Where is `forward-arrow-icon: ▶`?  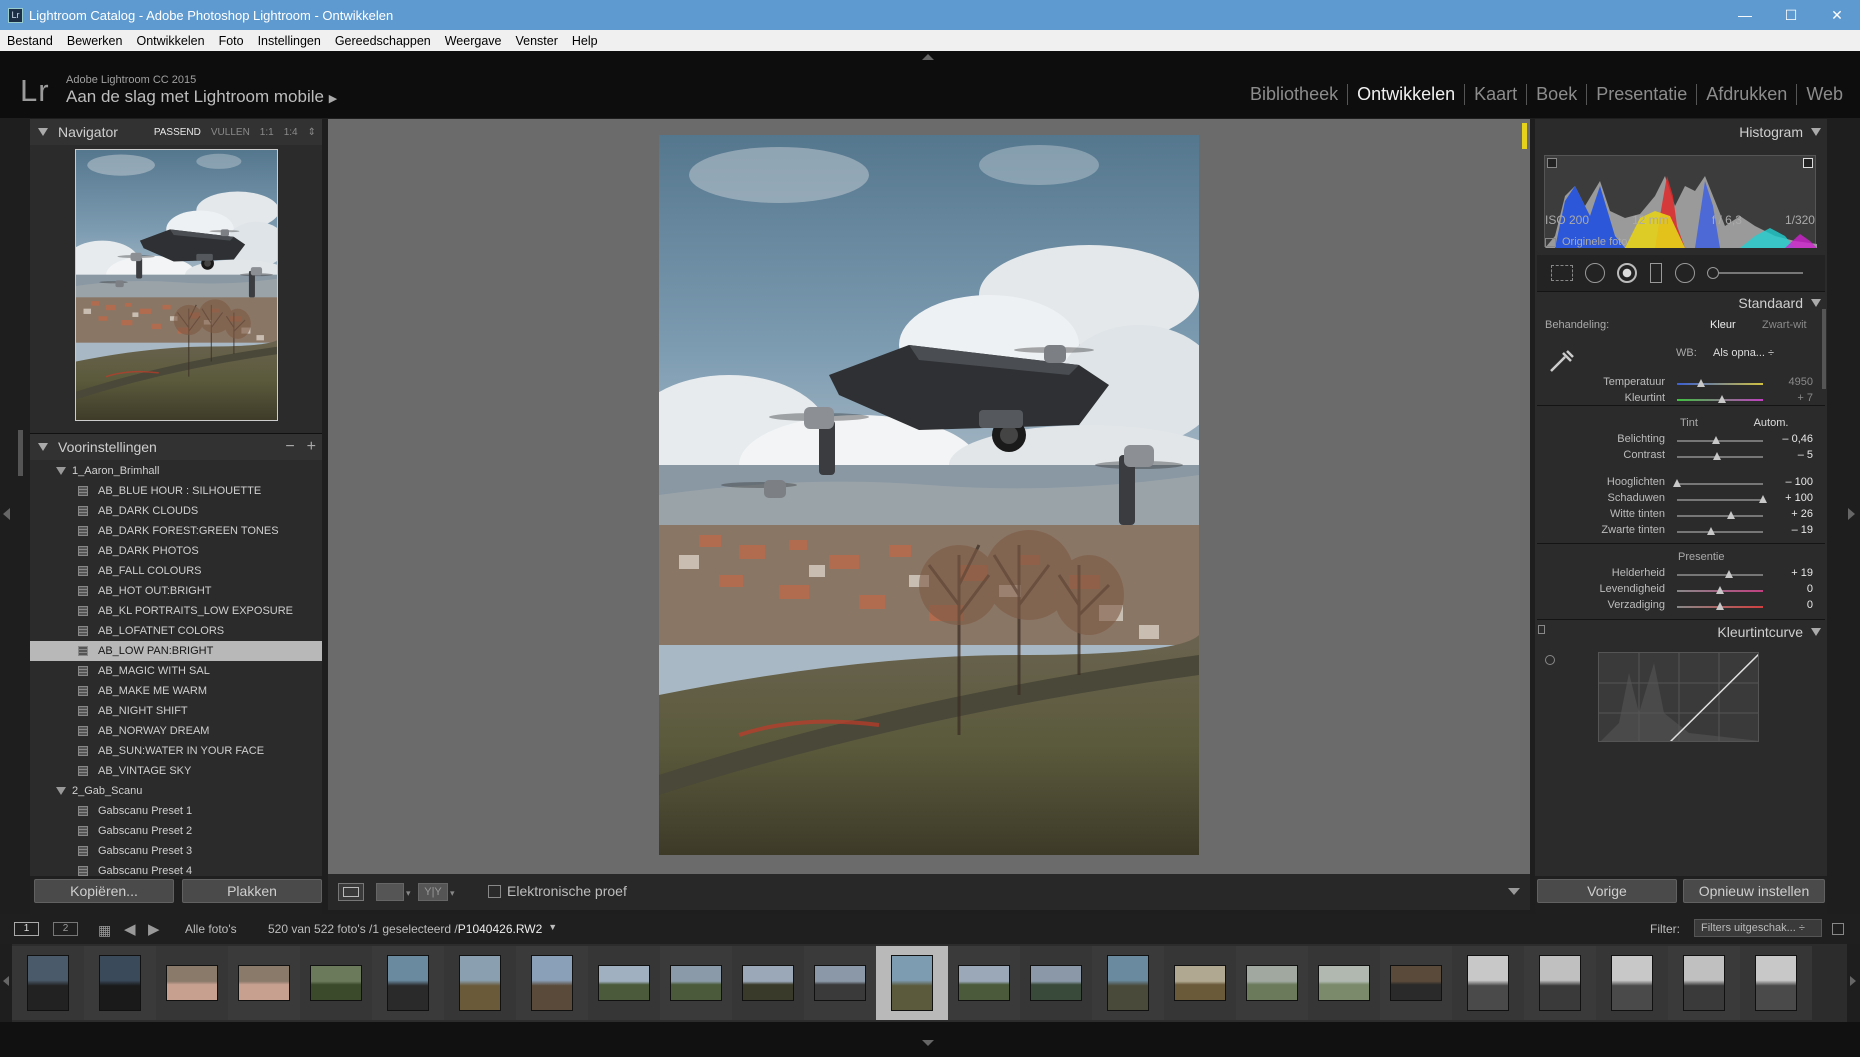 forward-arrow-icon: ▶ is located at coordinates (154, 929).